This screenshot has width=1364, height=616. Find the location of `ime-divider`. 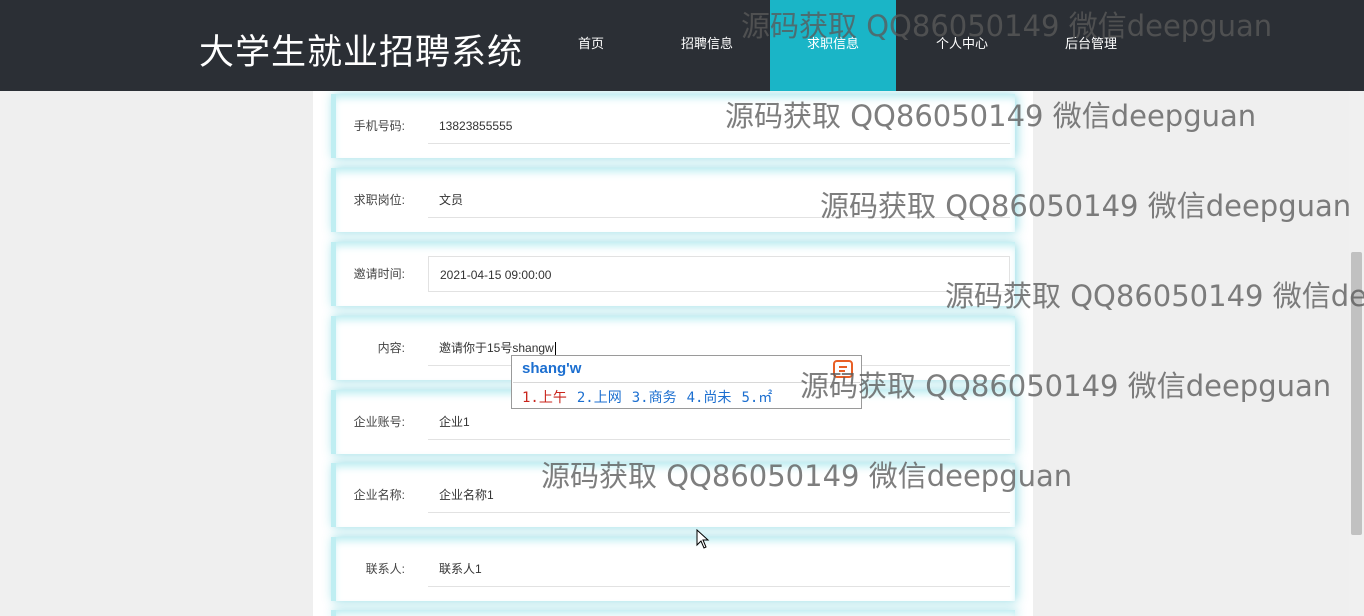

ime-divider is located at coordinates (686, 382).